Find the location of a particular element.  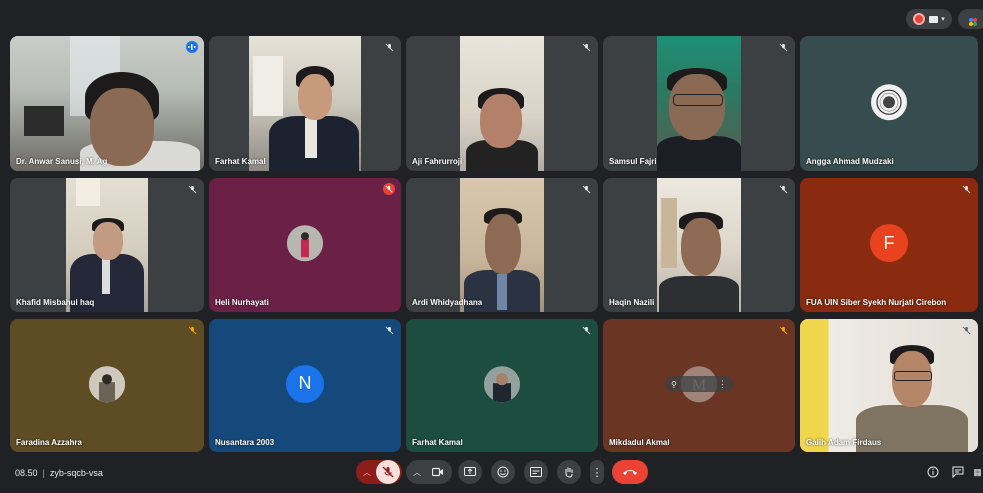

emoji-button is located at coordinates (503, 472).